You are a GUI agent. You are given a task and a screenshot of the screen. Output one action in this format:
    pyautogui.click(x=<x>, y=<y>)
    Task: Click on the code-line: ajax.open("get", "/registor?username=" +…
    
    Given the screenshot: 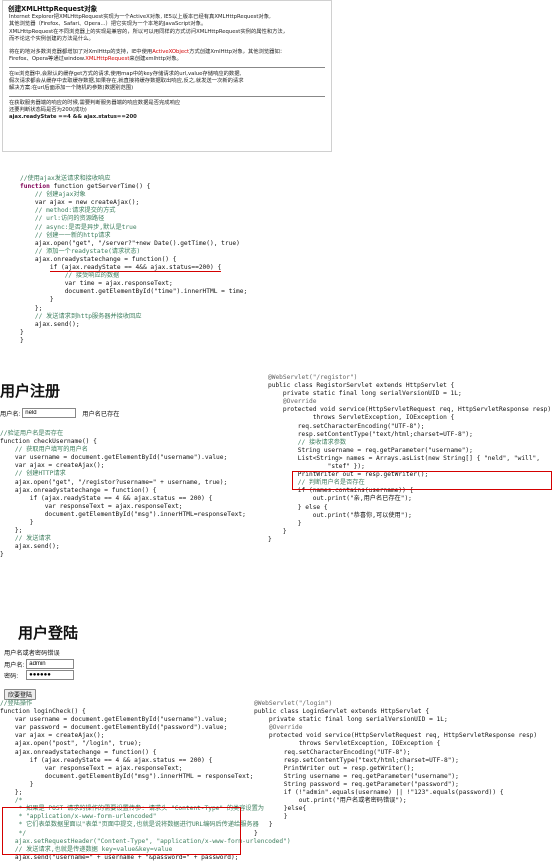 What is the action you would take?
    pyautogui.click(x=114, y=482)
    